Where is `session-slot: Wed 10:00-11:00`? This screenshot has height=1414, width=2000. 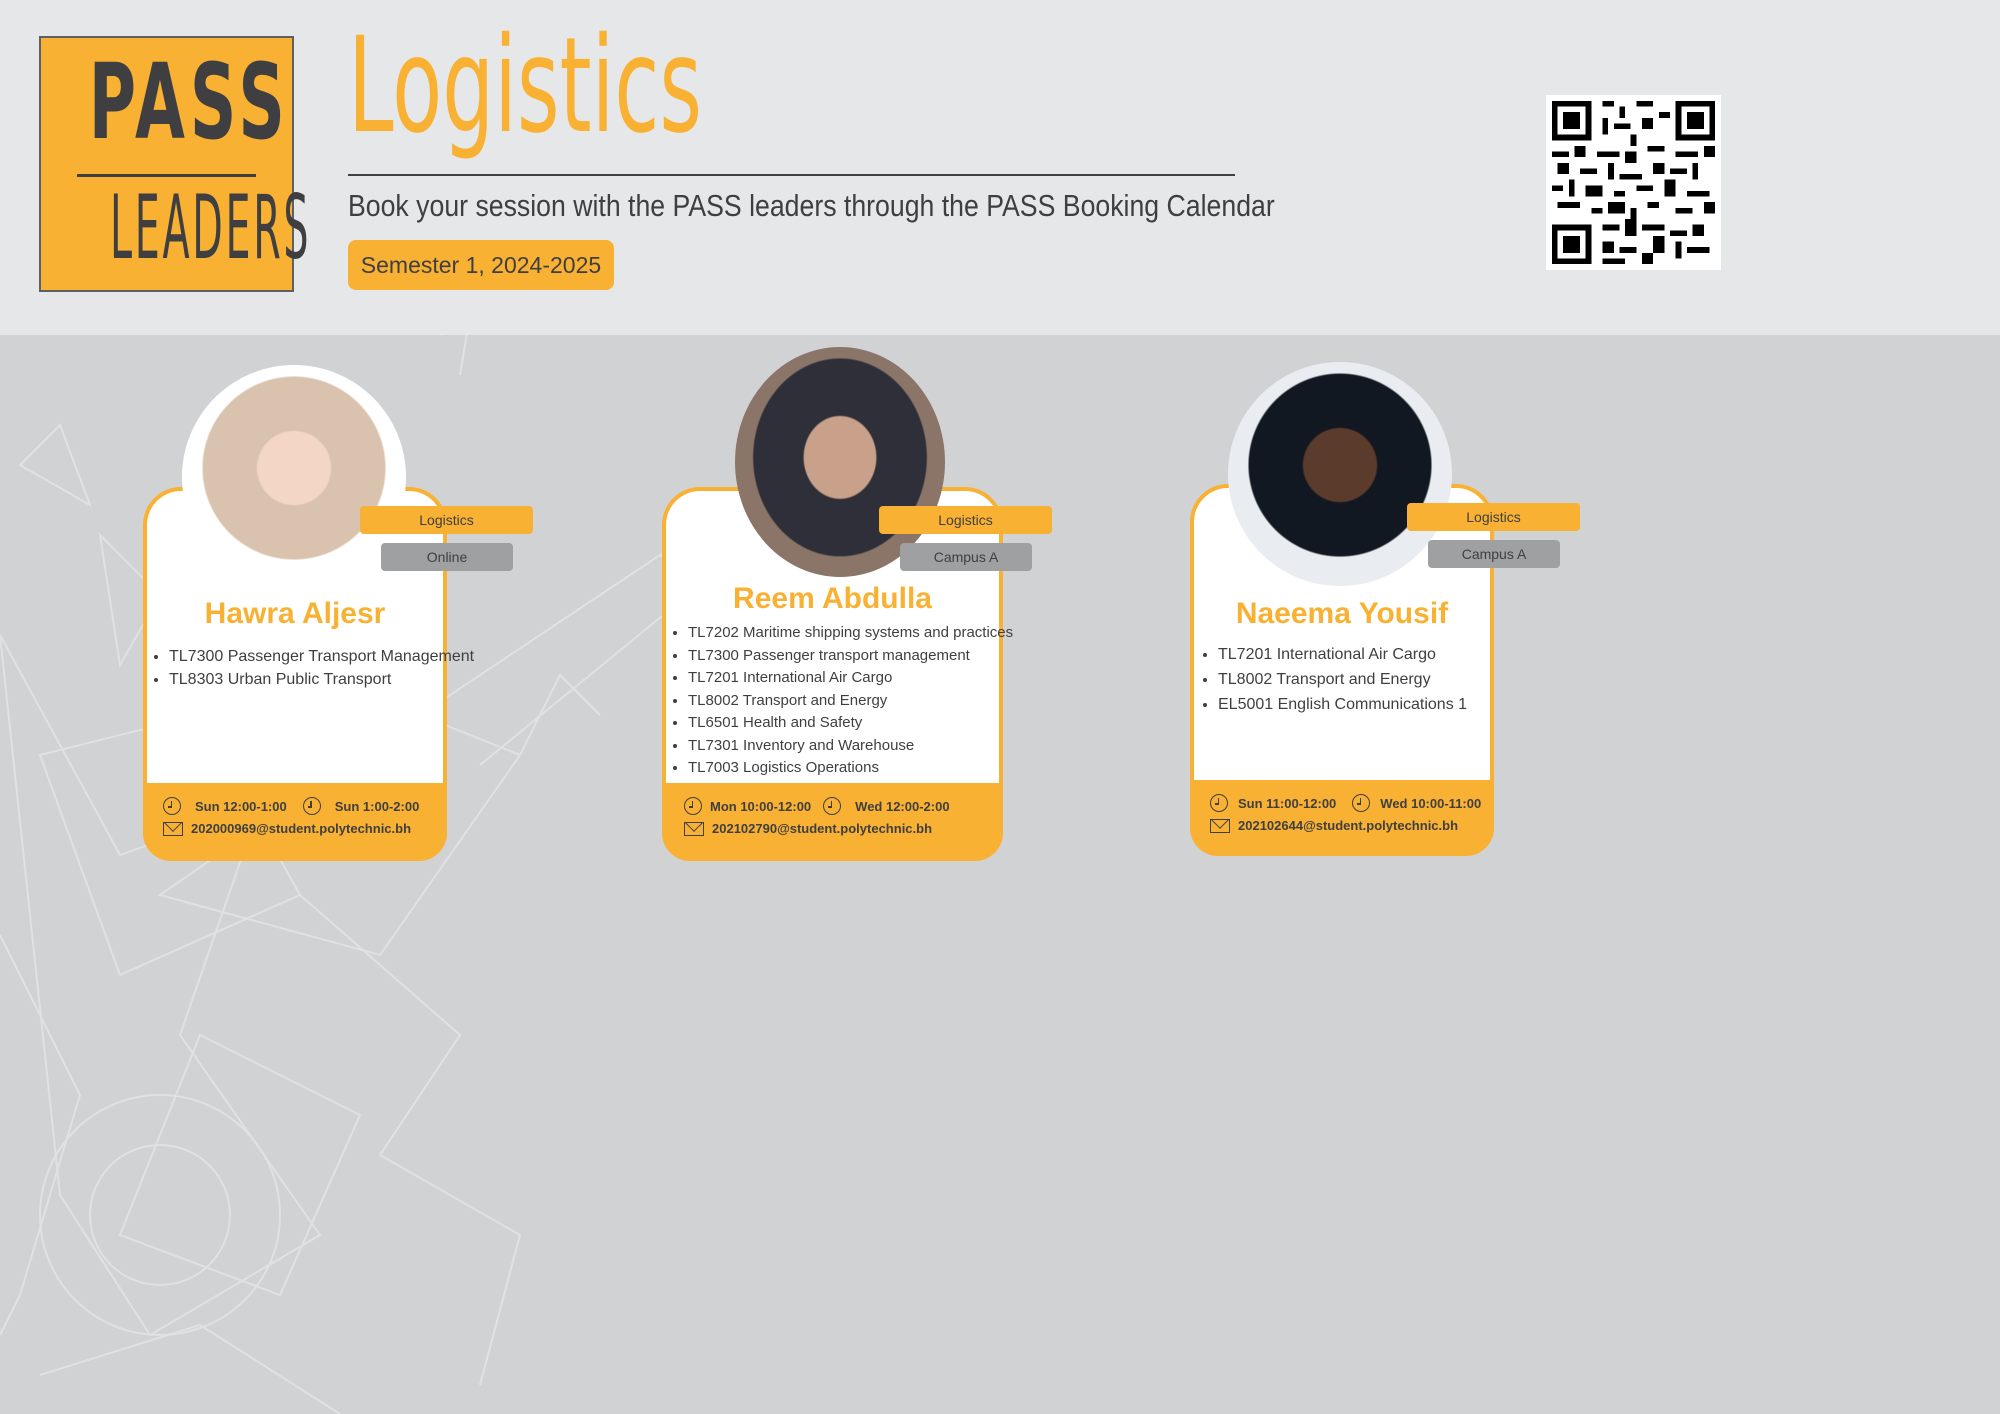
session-slot: Wed 10:00-11:00 is located at coordinates (1431, 803).